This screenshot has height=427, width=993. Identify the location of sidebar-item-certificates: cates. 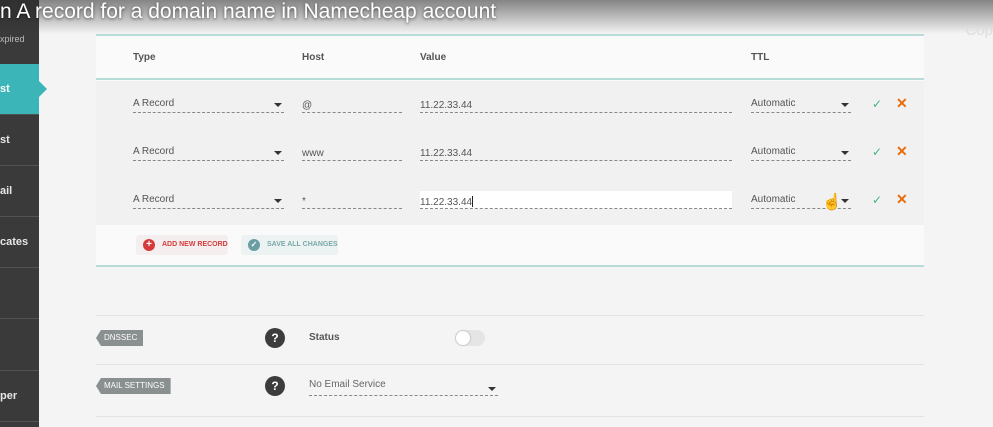
(19, 242).